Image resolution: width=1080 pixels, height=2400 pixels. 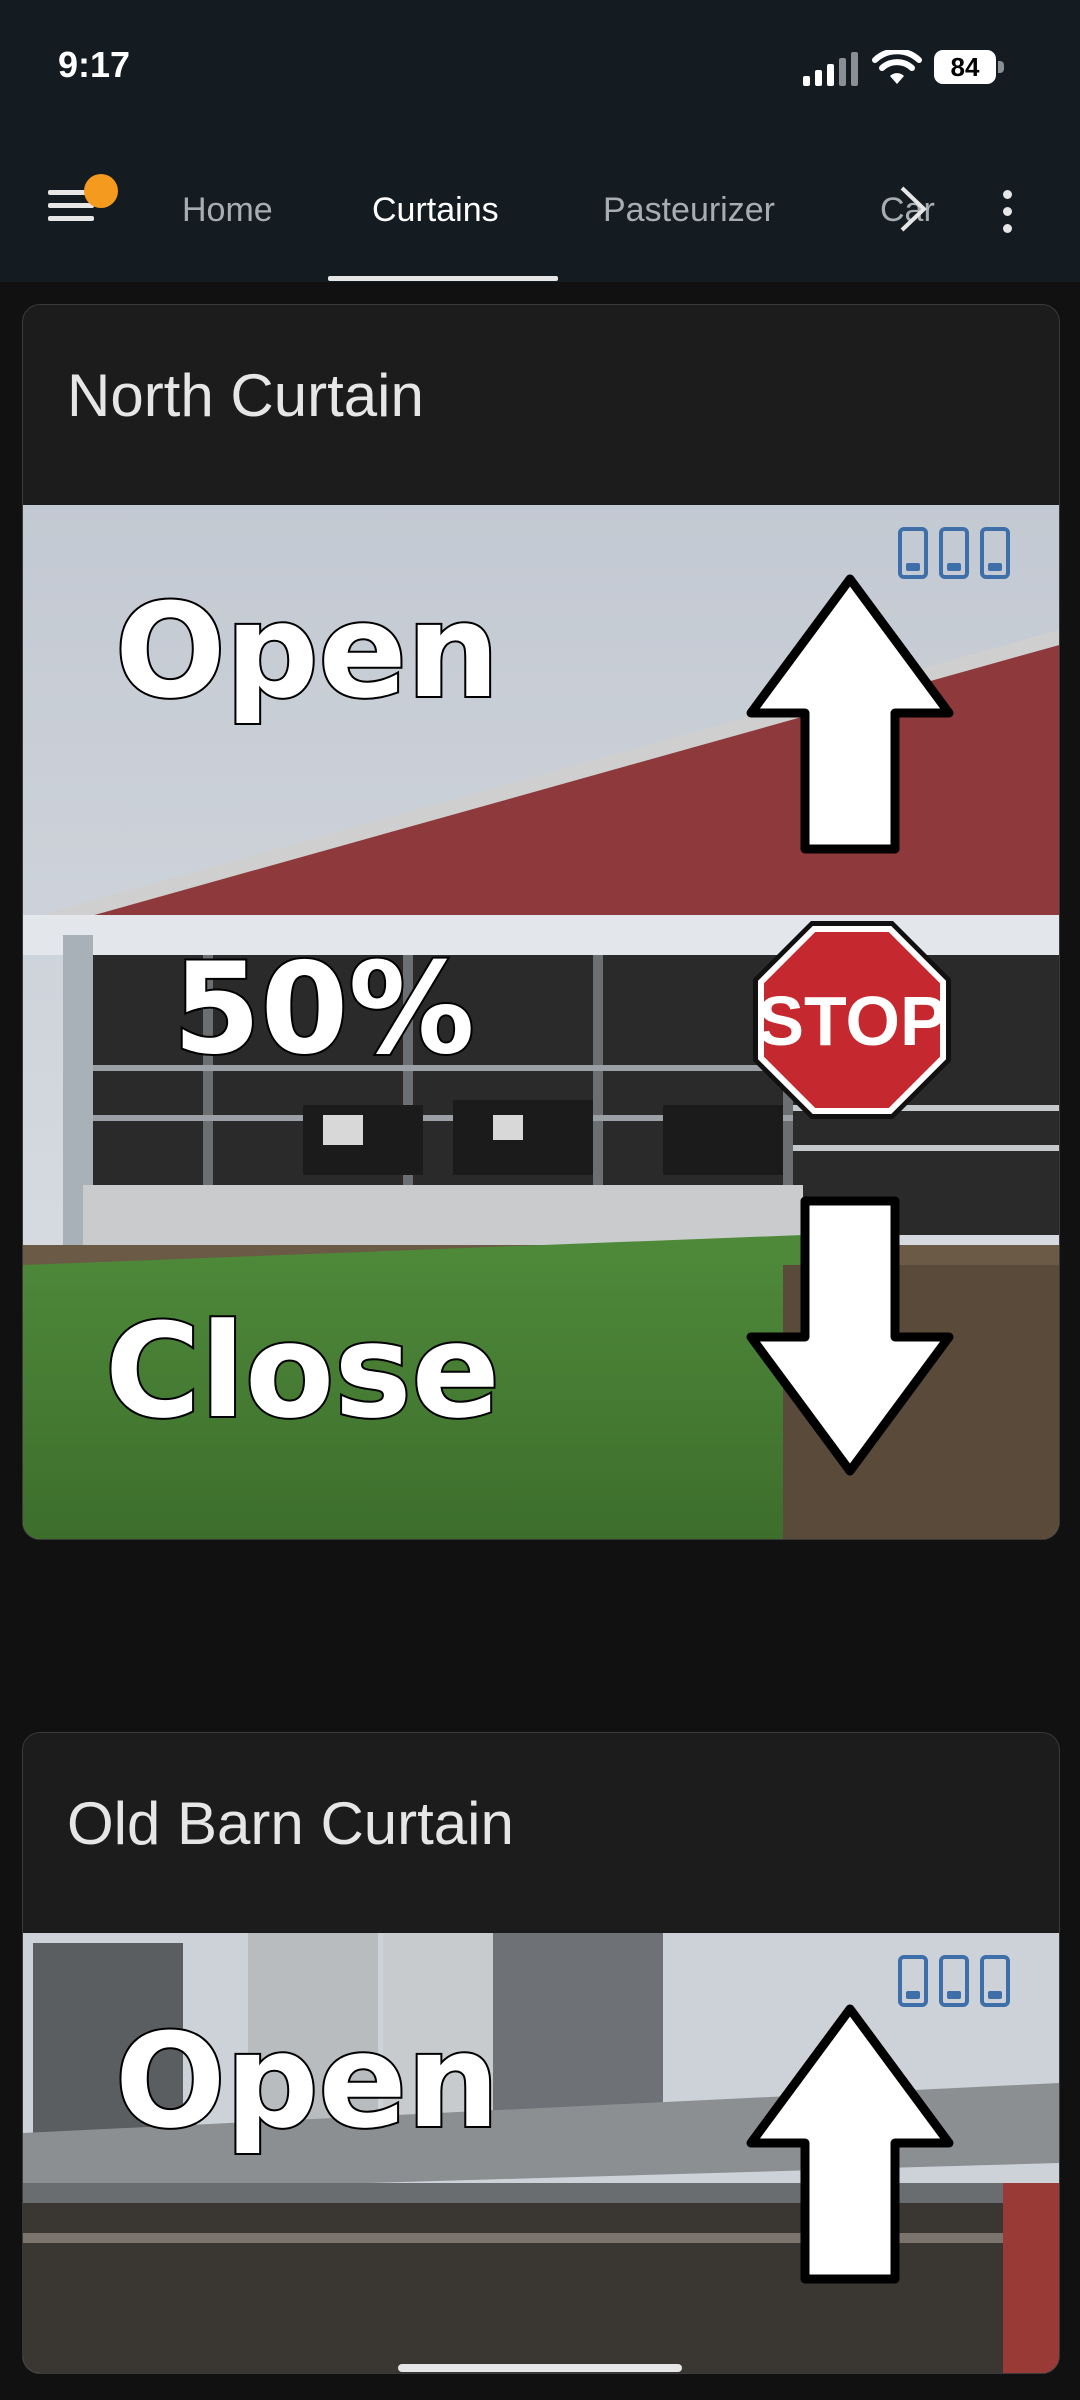 I want to click on close-label: Close, so click(x=302, y=1371).